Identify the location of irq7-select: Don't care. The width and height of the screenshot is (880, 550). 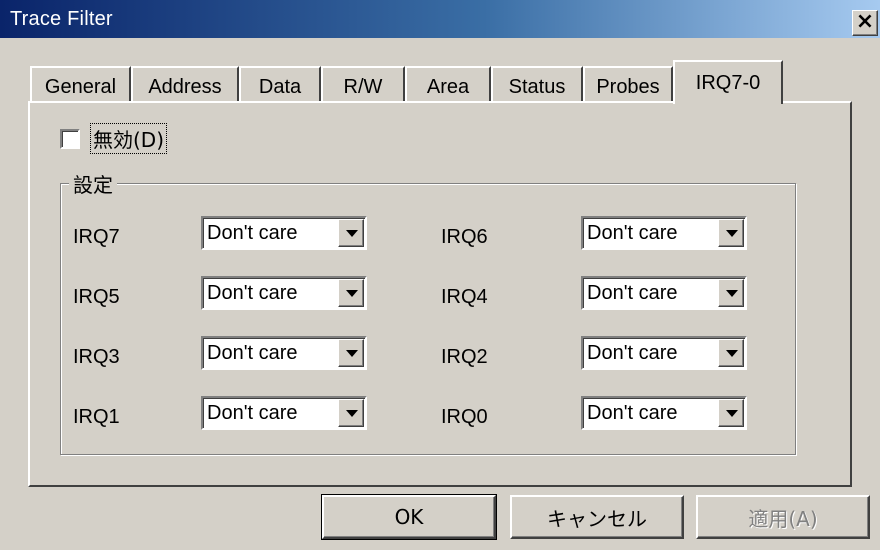
(284, 233).